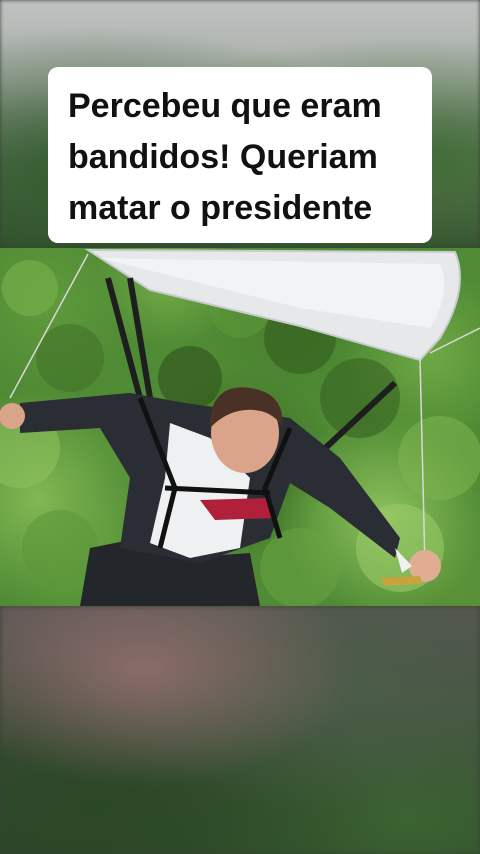 Image resolution: width=480 pixels, height=854 pixels. I want to click on left-hand, so click(12, 416).